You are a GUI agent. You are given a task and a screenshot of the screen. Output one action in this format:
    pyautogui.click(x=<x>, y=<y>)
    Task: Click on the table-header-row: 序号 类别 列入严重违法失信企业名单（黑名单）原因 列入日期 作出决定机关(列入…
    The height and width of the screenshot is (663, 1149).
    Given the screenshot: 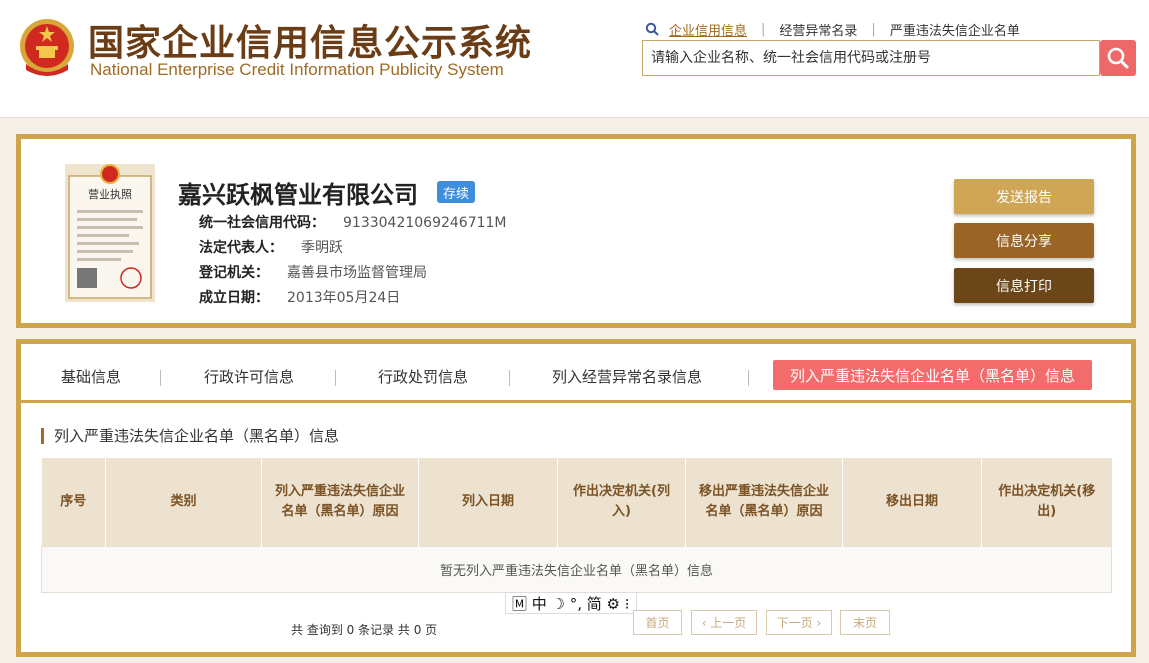 What is the action you would take?
    pyautogui.click(x=576, y=502)
    